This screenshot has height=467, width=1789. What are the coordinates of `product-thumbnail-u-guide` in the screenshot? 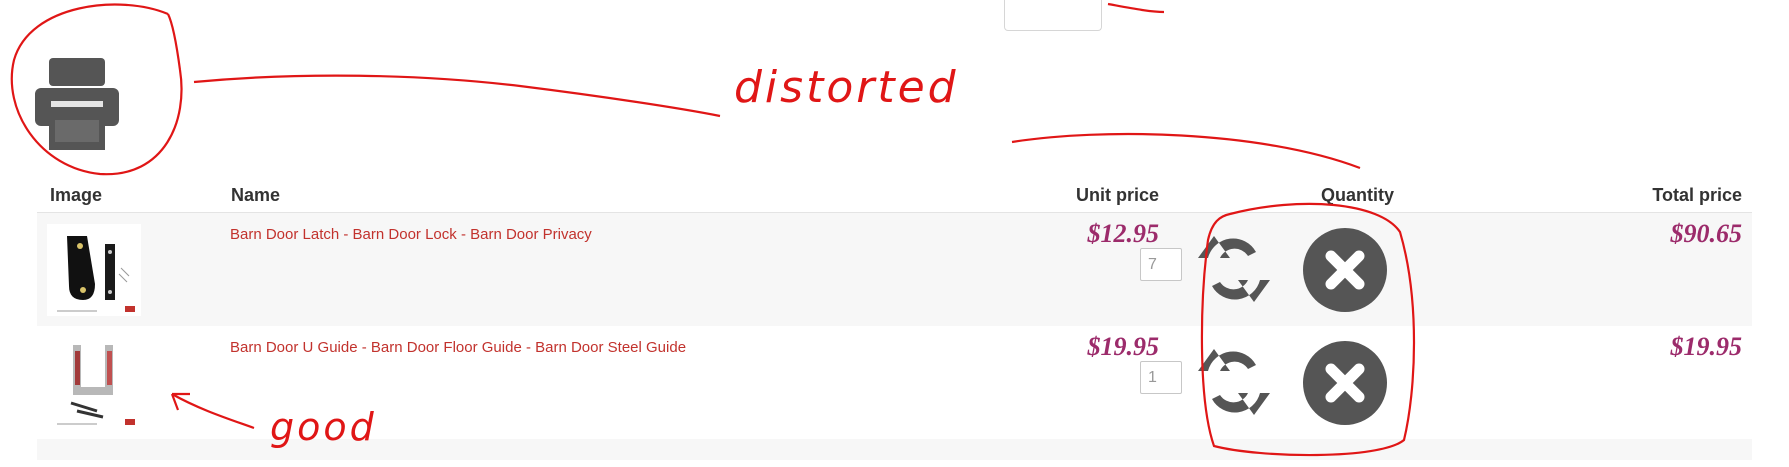 It's located at (94, 383).